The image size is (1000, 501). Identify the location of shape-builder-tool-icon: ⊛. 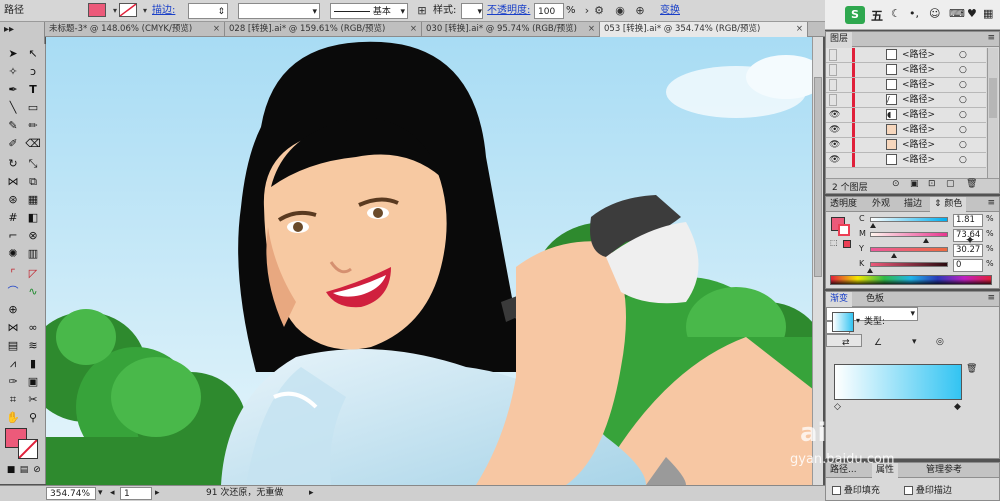
(13, 200).